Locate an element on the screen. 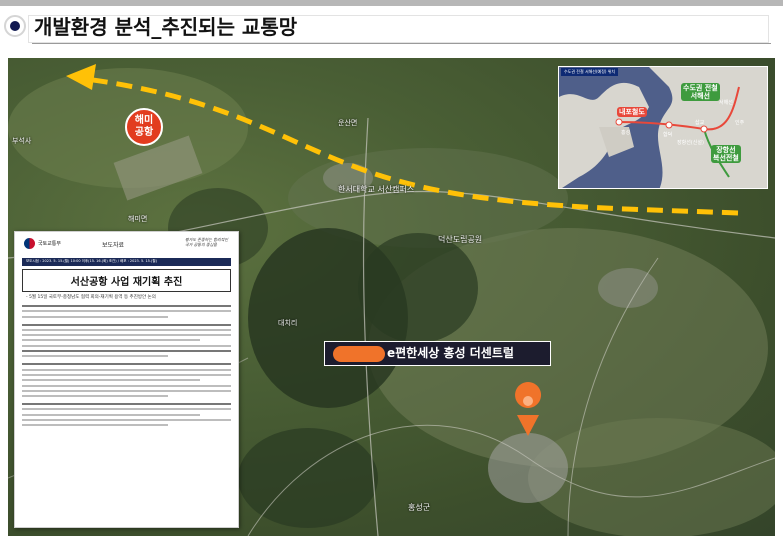  redacted-brand-mark is located at coordinates (359, 354).